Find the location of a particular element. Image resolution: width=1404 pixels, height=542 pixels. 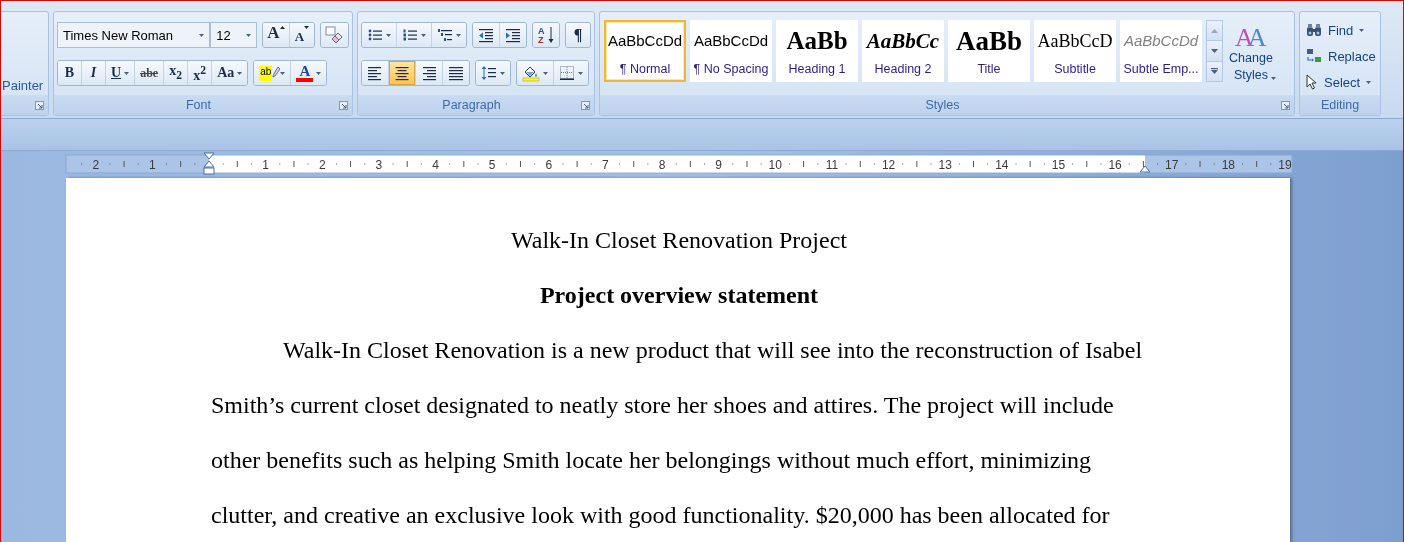

bullet-list-icon is located at coordinates (375, 35).